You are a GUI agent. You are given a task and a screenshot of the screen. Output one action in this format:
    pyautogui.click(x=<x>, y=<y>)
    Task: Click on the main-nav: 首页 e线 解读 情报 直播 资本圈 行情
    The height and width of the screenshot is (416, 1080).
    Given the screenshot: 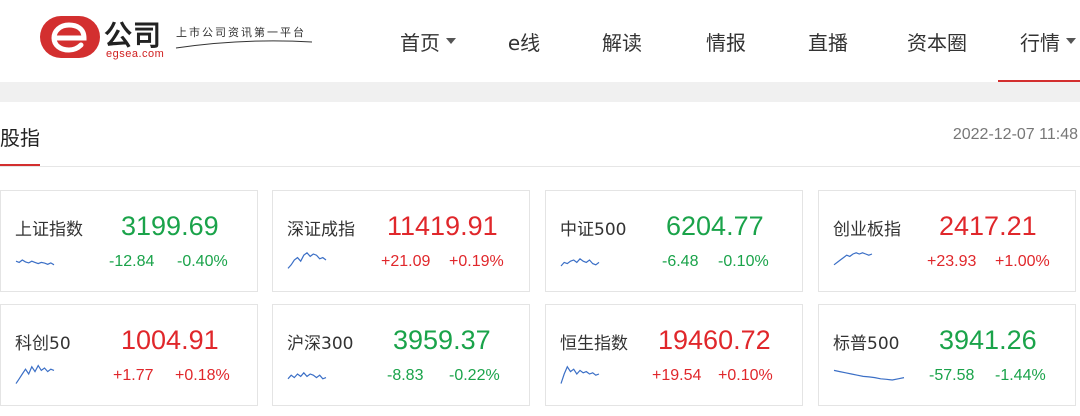 What is the action you would take?
    pyautogui.click(x=730, y=41)
    